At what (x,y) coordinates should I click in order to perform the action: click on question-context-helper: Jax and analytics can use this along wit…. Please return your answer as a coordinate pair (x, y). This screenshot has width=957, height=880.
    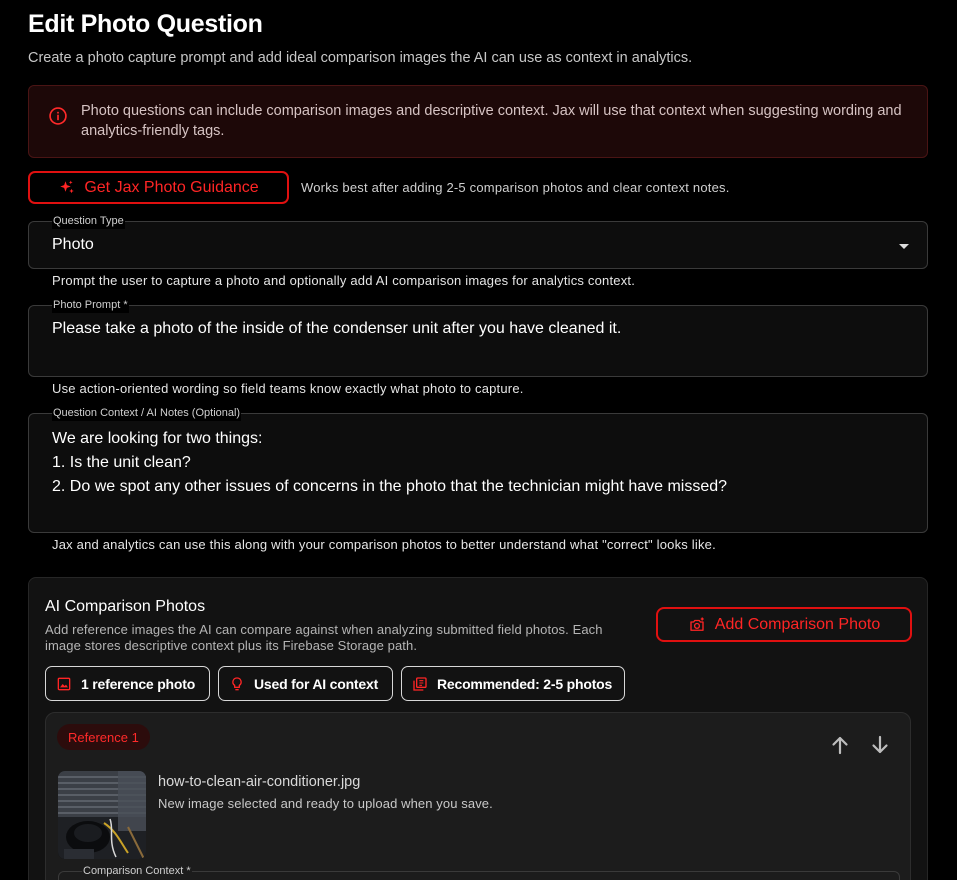
    Looking at the image, I should click on (384, 544).